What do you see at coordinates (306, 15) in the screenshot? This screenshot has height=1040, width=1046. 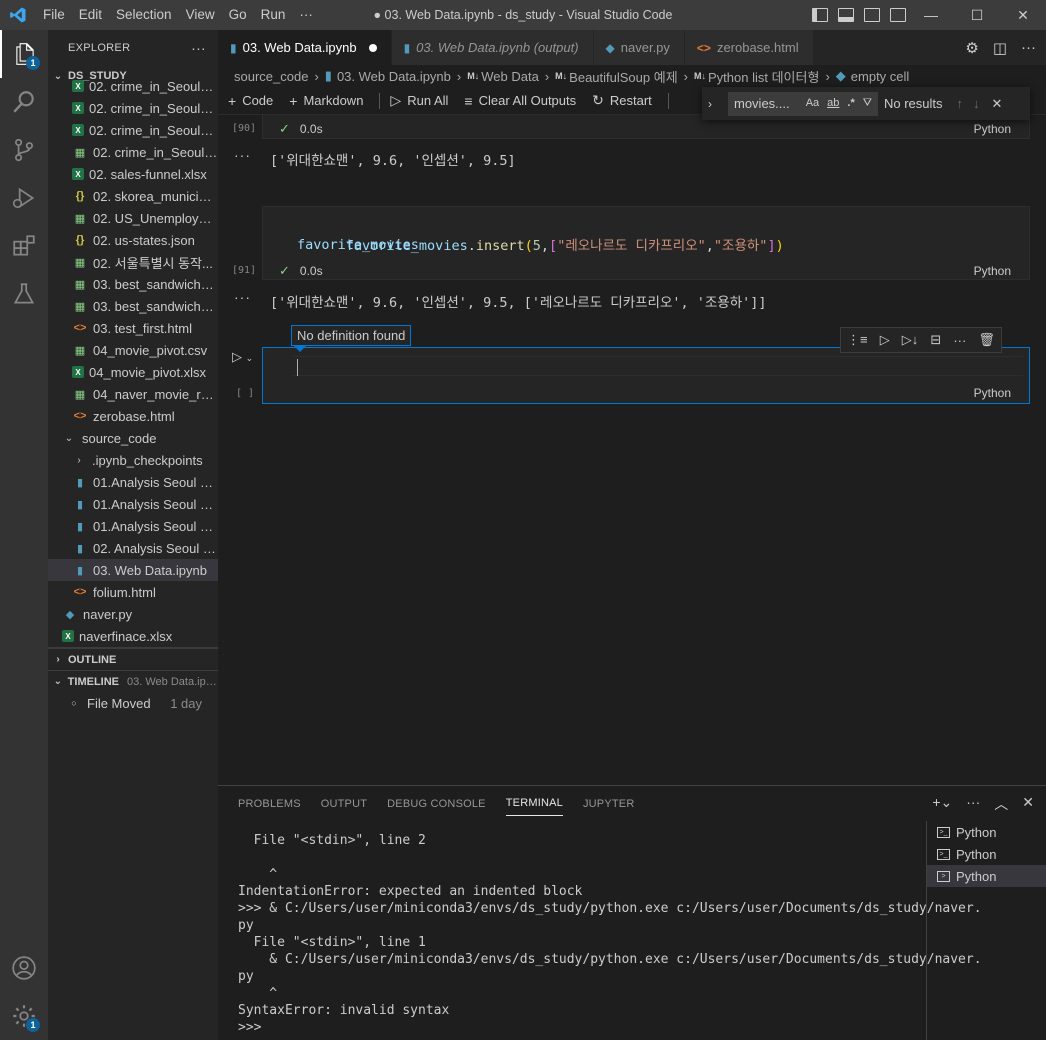 I see `menu-more: ···` at bounding box center [306, 15].